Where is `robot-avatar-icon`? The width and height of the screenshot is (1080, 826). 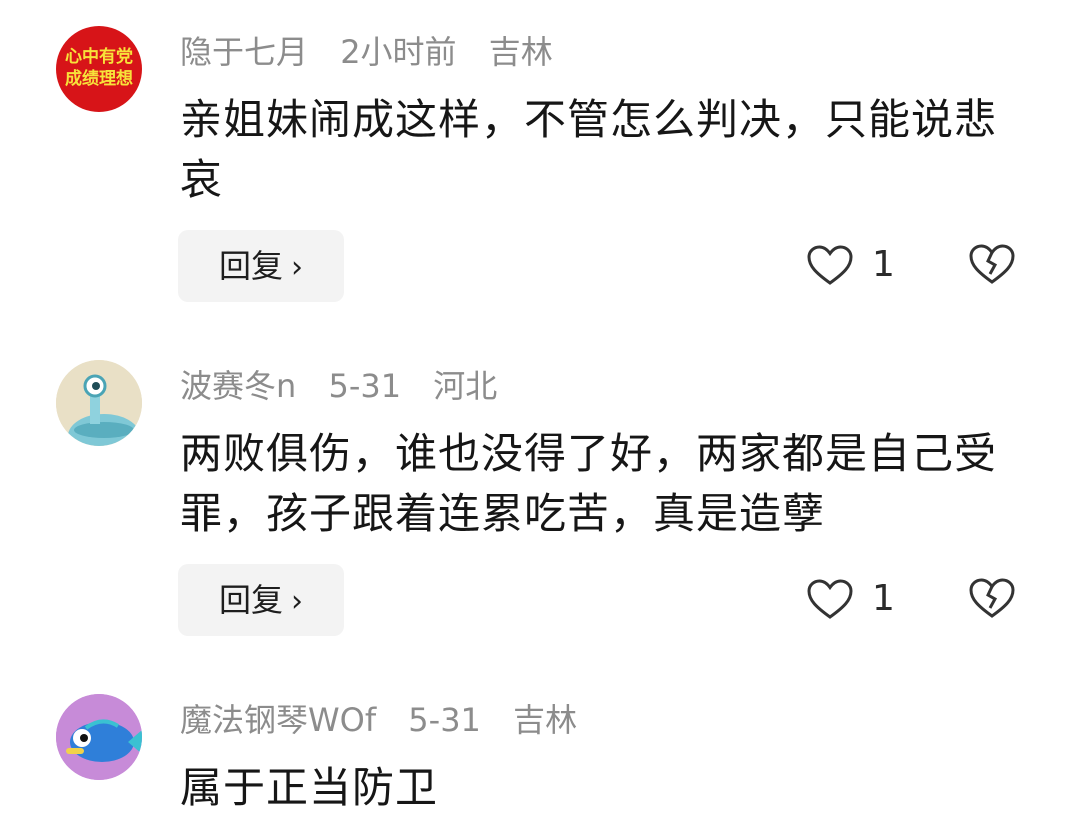 robot-avatar-icon is located at coordinates (99, 403).